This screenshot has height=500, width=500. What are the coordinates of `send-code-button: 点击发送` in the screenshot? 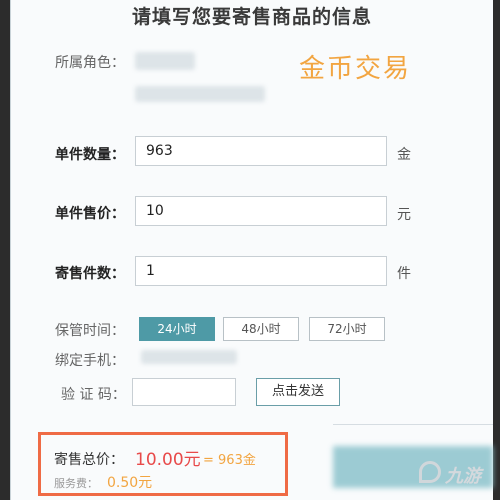 It's located at (298, 392).